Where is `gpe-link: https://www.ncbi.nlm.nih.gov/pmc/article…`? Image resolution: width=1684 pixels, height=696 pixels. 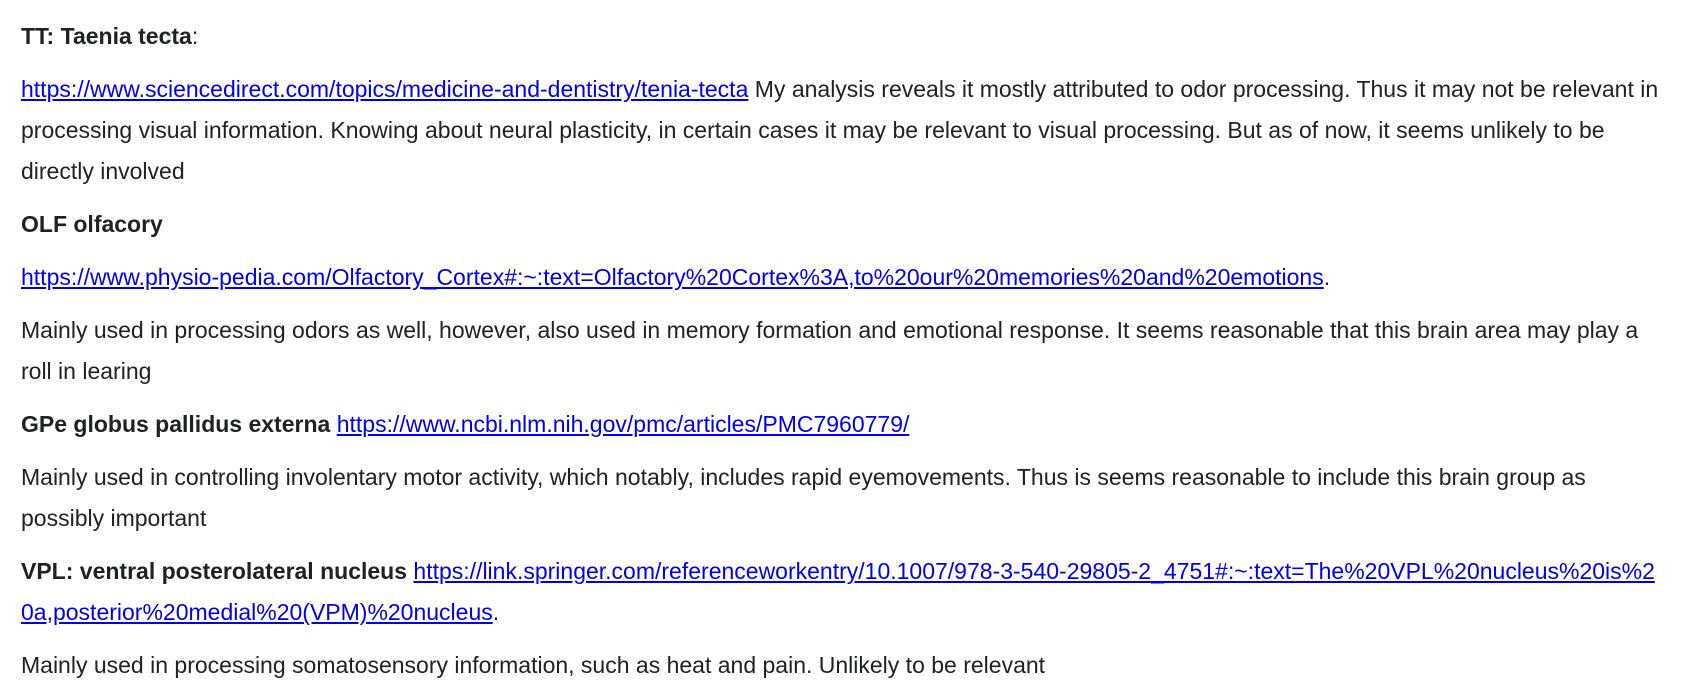 gpe-link: https://www.ncbi.nlm.nih.gov/pmc/article… is located at coordinates (623, 424).